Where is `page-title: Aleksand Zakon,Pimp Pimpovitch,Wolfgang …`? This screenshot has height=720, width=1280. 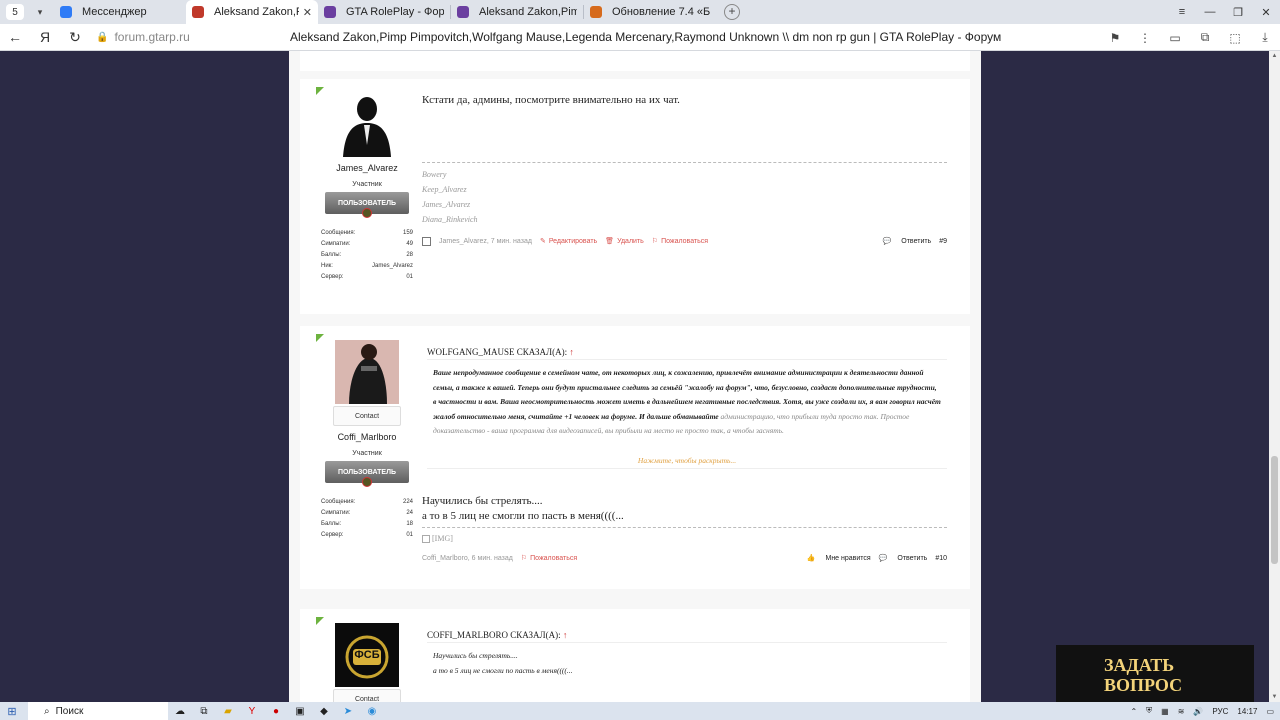
page-title: Aleksand Zakon,Pimp Pimpovitch,Wolfgang … is located at coordinates (646, 37).